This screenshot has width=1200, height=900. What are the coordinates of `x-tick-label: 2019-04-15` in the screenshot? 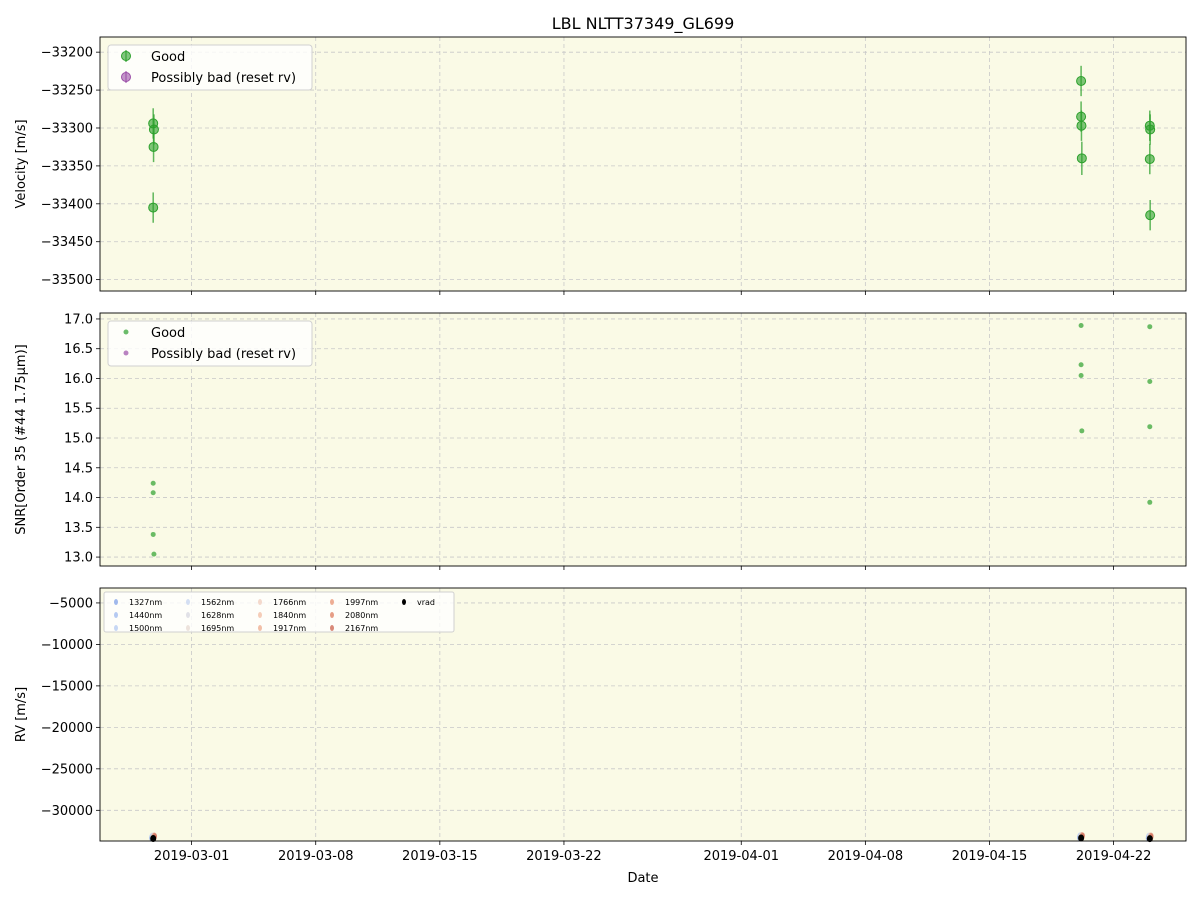 It's located at (990, 856).